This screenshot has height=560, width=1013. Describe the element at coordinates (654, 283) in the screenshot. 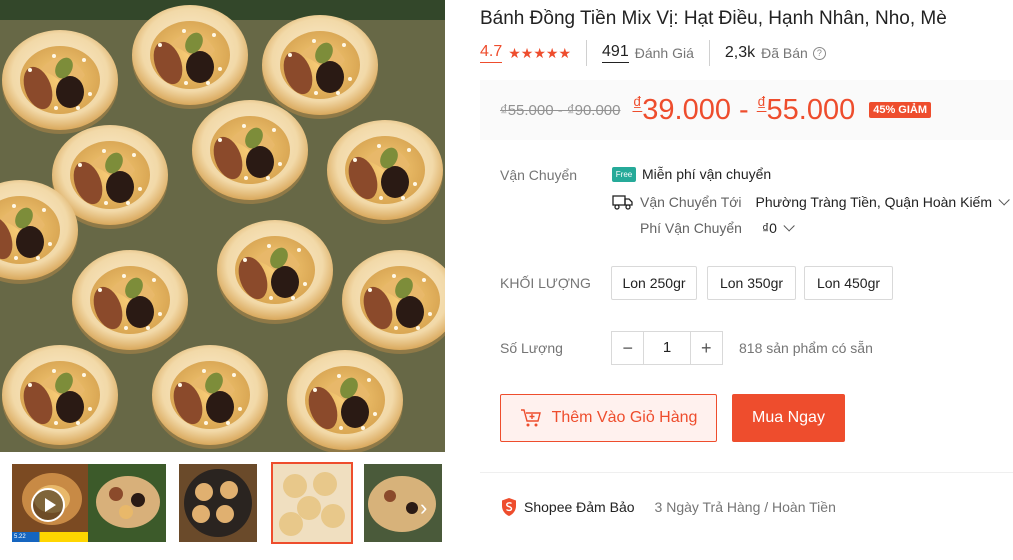

I see `option-lon-250gr: Lon 250gr` at that location.